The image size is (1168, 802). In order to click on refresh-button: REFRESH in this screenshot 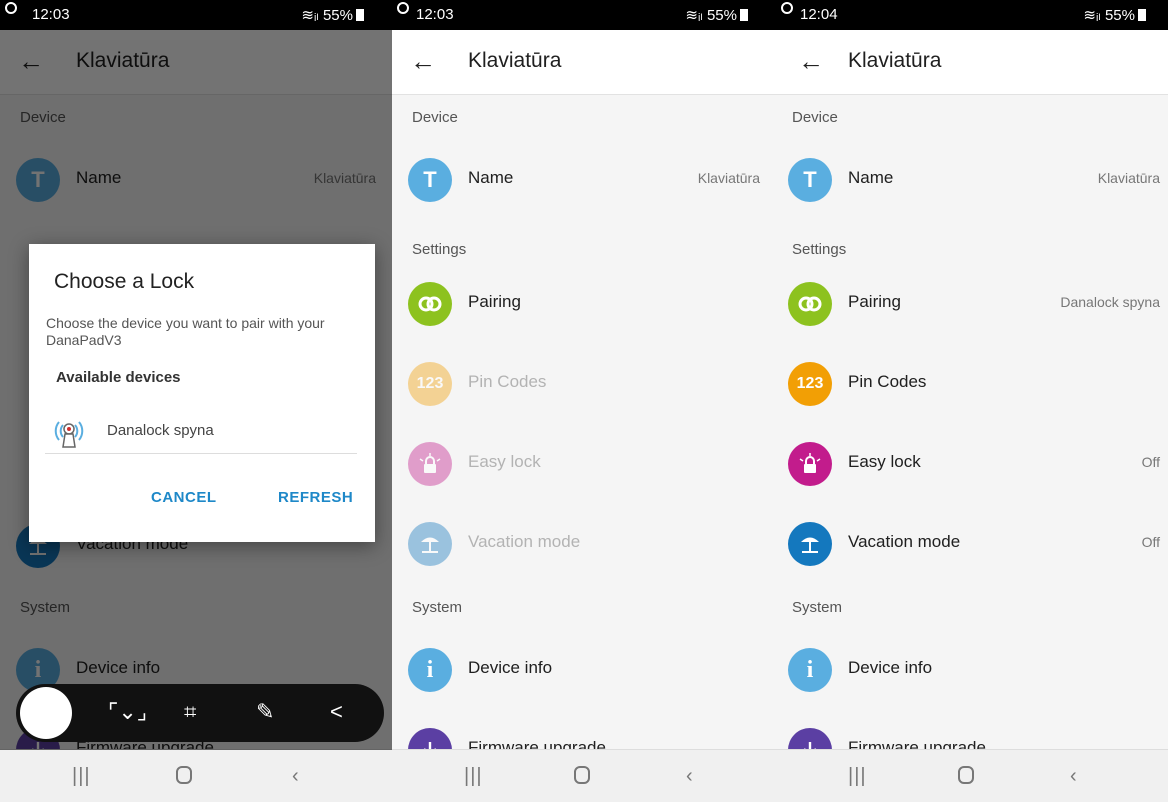, I will do `click(315, 497)`.